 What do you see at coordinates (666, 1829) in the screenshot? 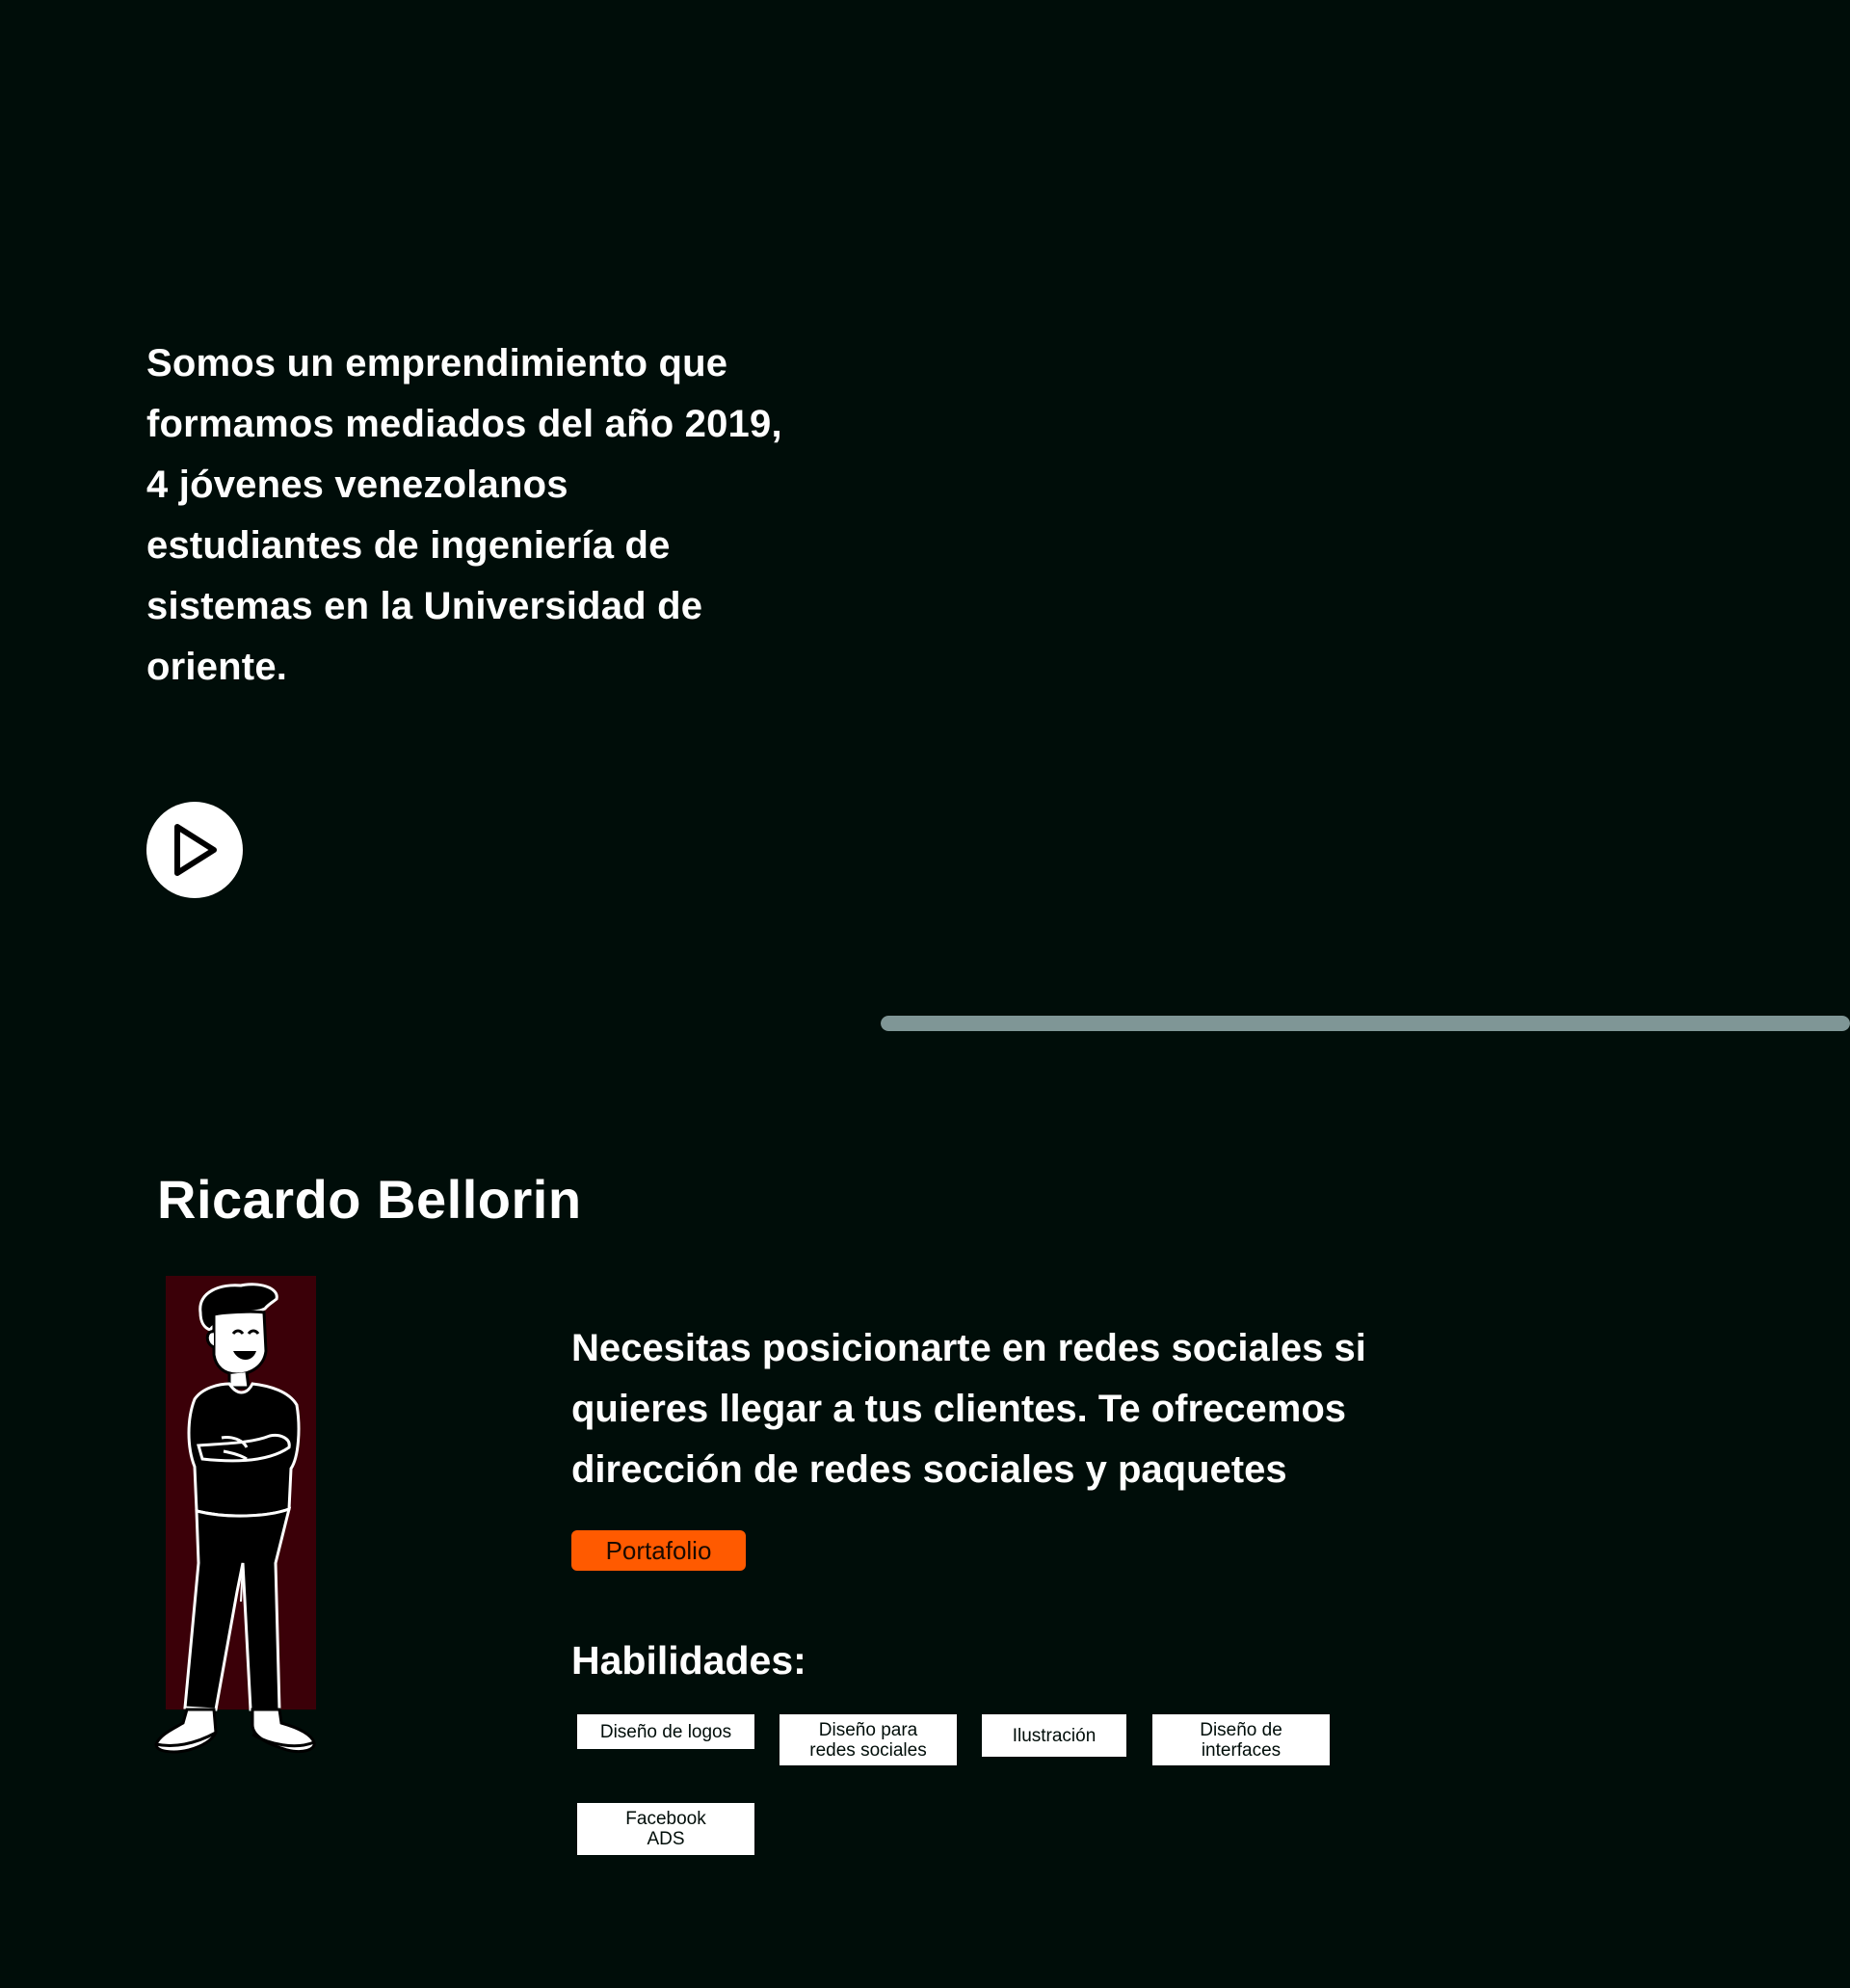
I see `skill-tag: Facebook ADS` at bounding box center [666, 1829].